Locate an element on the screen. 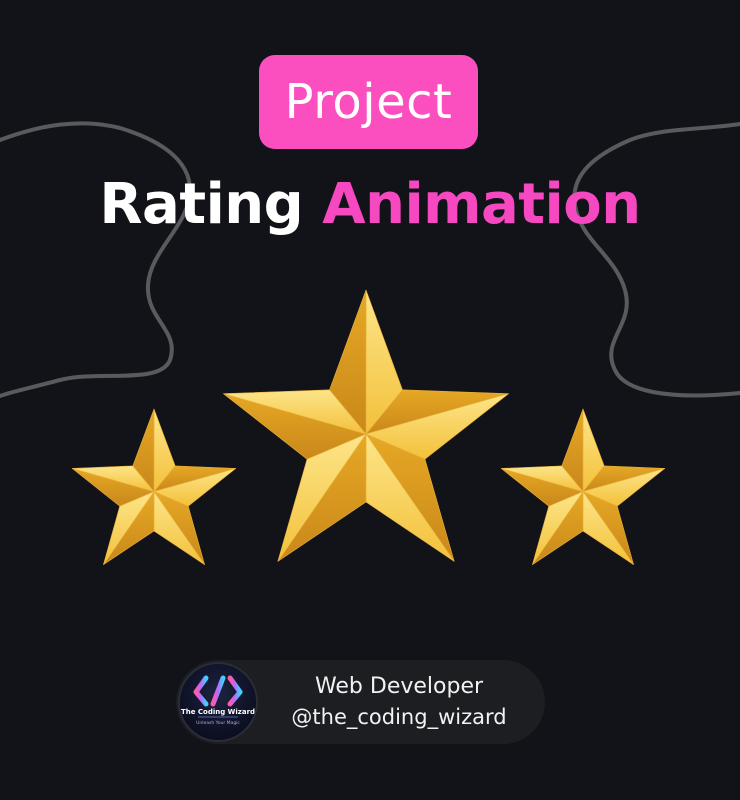 The image size is (740, 800). logo-brand-text: The Coding Wizard is located at coordinates (218, 712).